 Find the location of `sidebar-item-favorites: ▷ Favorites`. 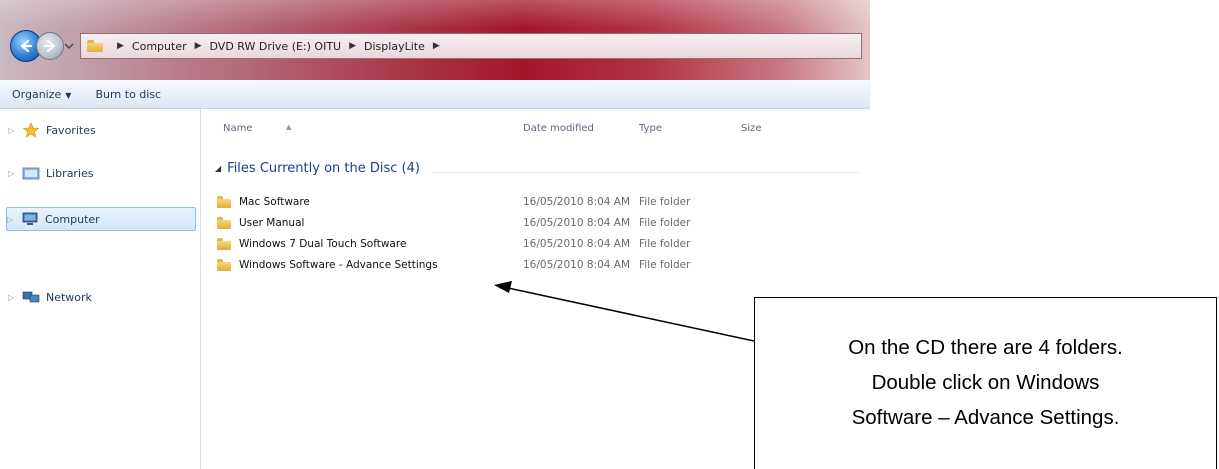

sidebar-item-favorites: ▷ Favorites is located at coordinates (52, 130).